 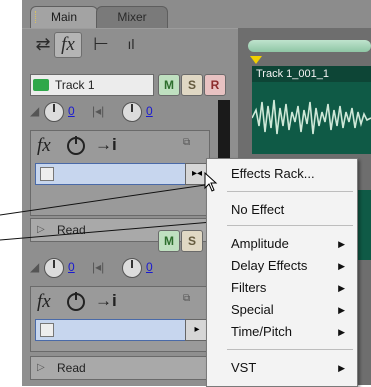 What do you see at coordinates (282, 266) in the screenshot?
I see `menu-item-delay-effects: Delay Effects ▶` at bounding box center [282, 266].